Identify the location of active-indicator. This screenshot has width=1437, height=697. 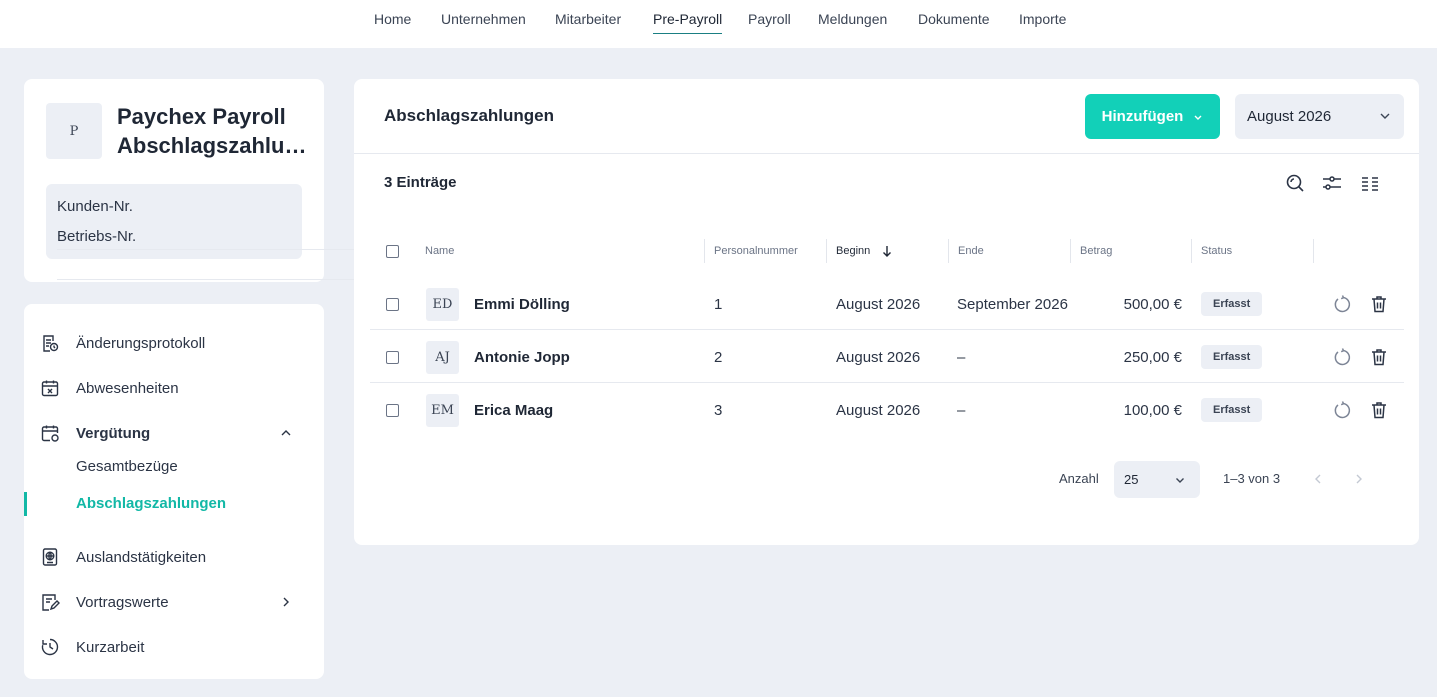
(25, 504).